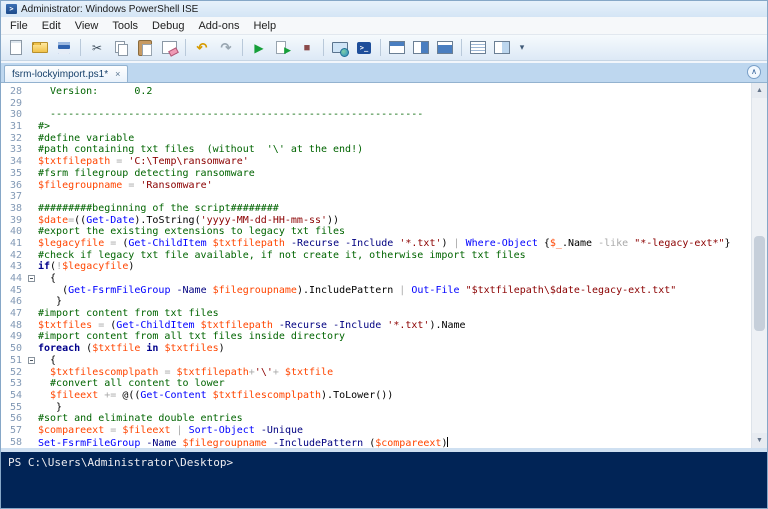 This screenshot has width=768, height=509. What do you see at coordinates (117, 74) in the screenshot?
I see `tab-close-icon: ×` at bounding box center [117, 74].